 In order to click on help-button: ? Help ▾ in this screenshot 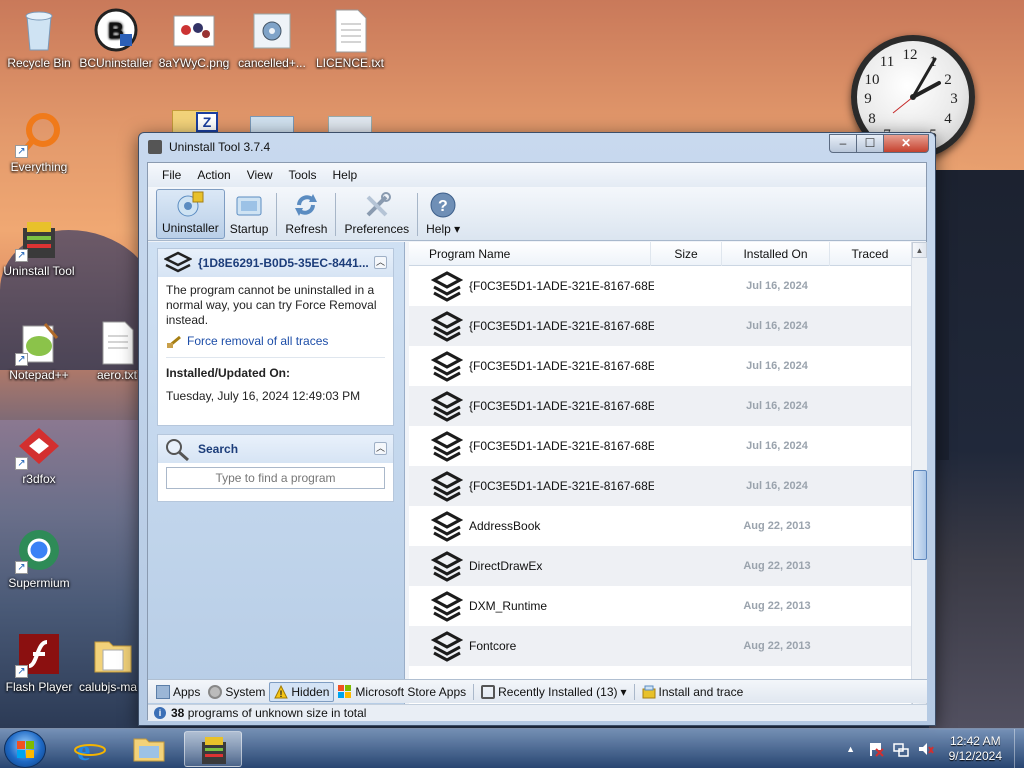, I will do `click(443, 214)`.